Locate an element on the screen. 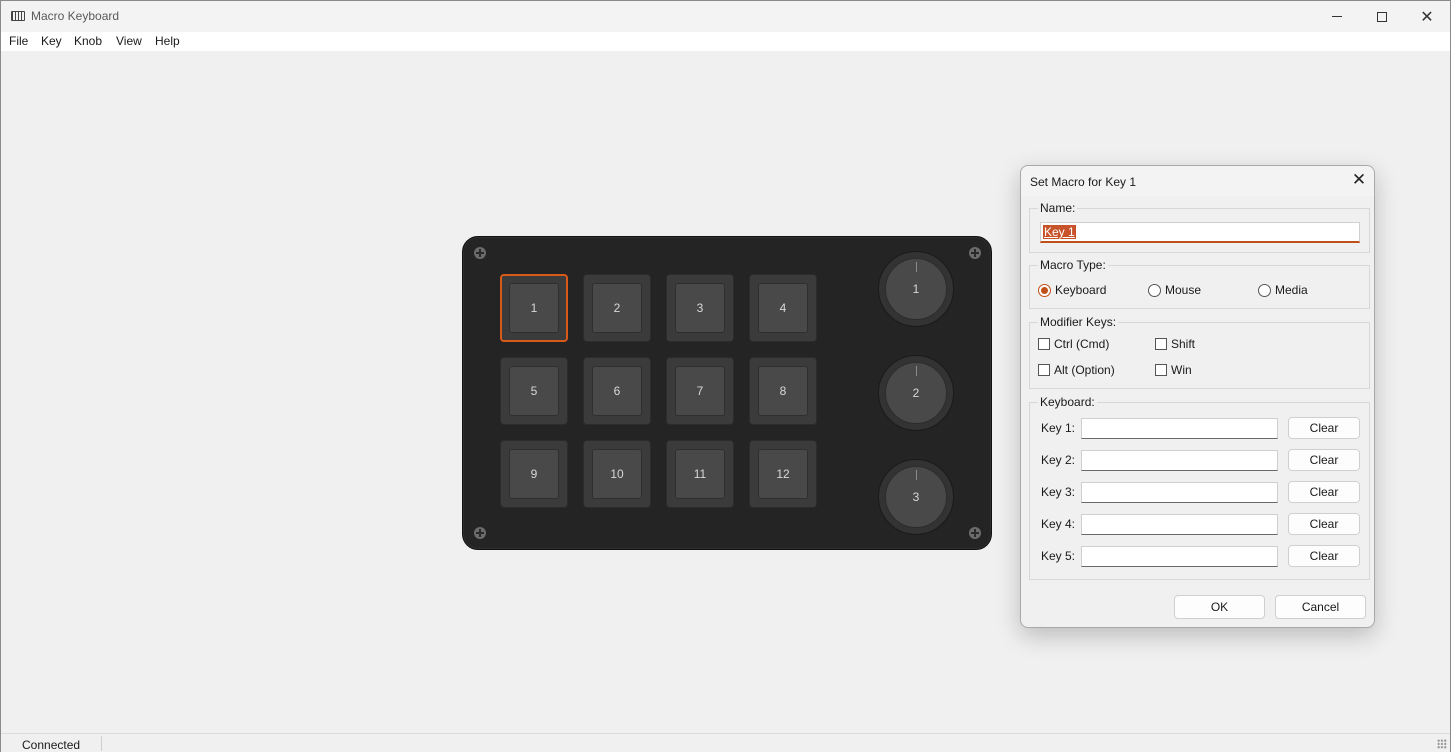  name-group: Name: Key 1 is located at coordinates (1199, 227).